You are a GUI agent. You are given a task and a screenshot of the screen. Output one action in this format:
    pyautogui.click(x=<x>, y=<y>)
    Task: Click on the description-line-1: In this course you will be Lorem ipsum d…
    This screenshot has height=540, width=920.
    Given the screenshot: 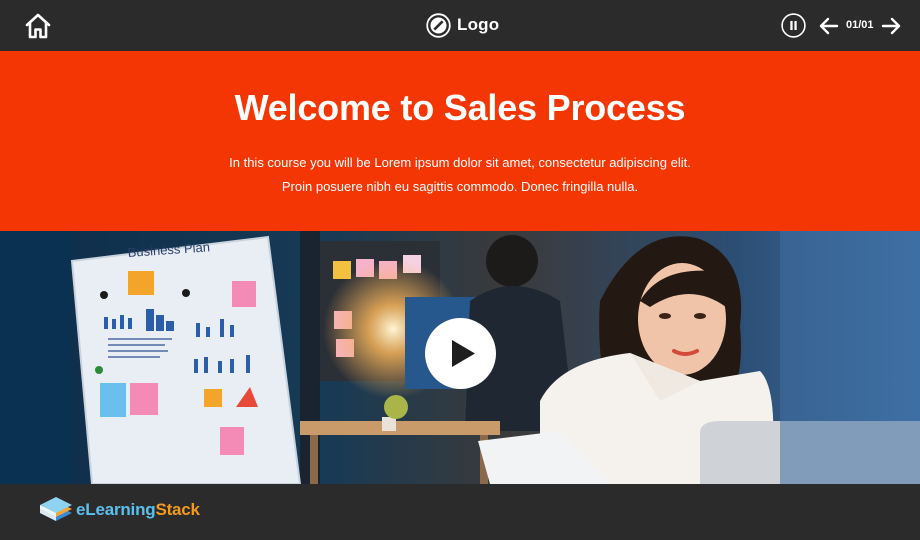 What is the action you would take?
    pyautogui.click(x=460, y=162)
    